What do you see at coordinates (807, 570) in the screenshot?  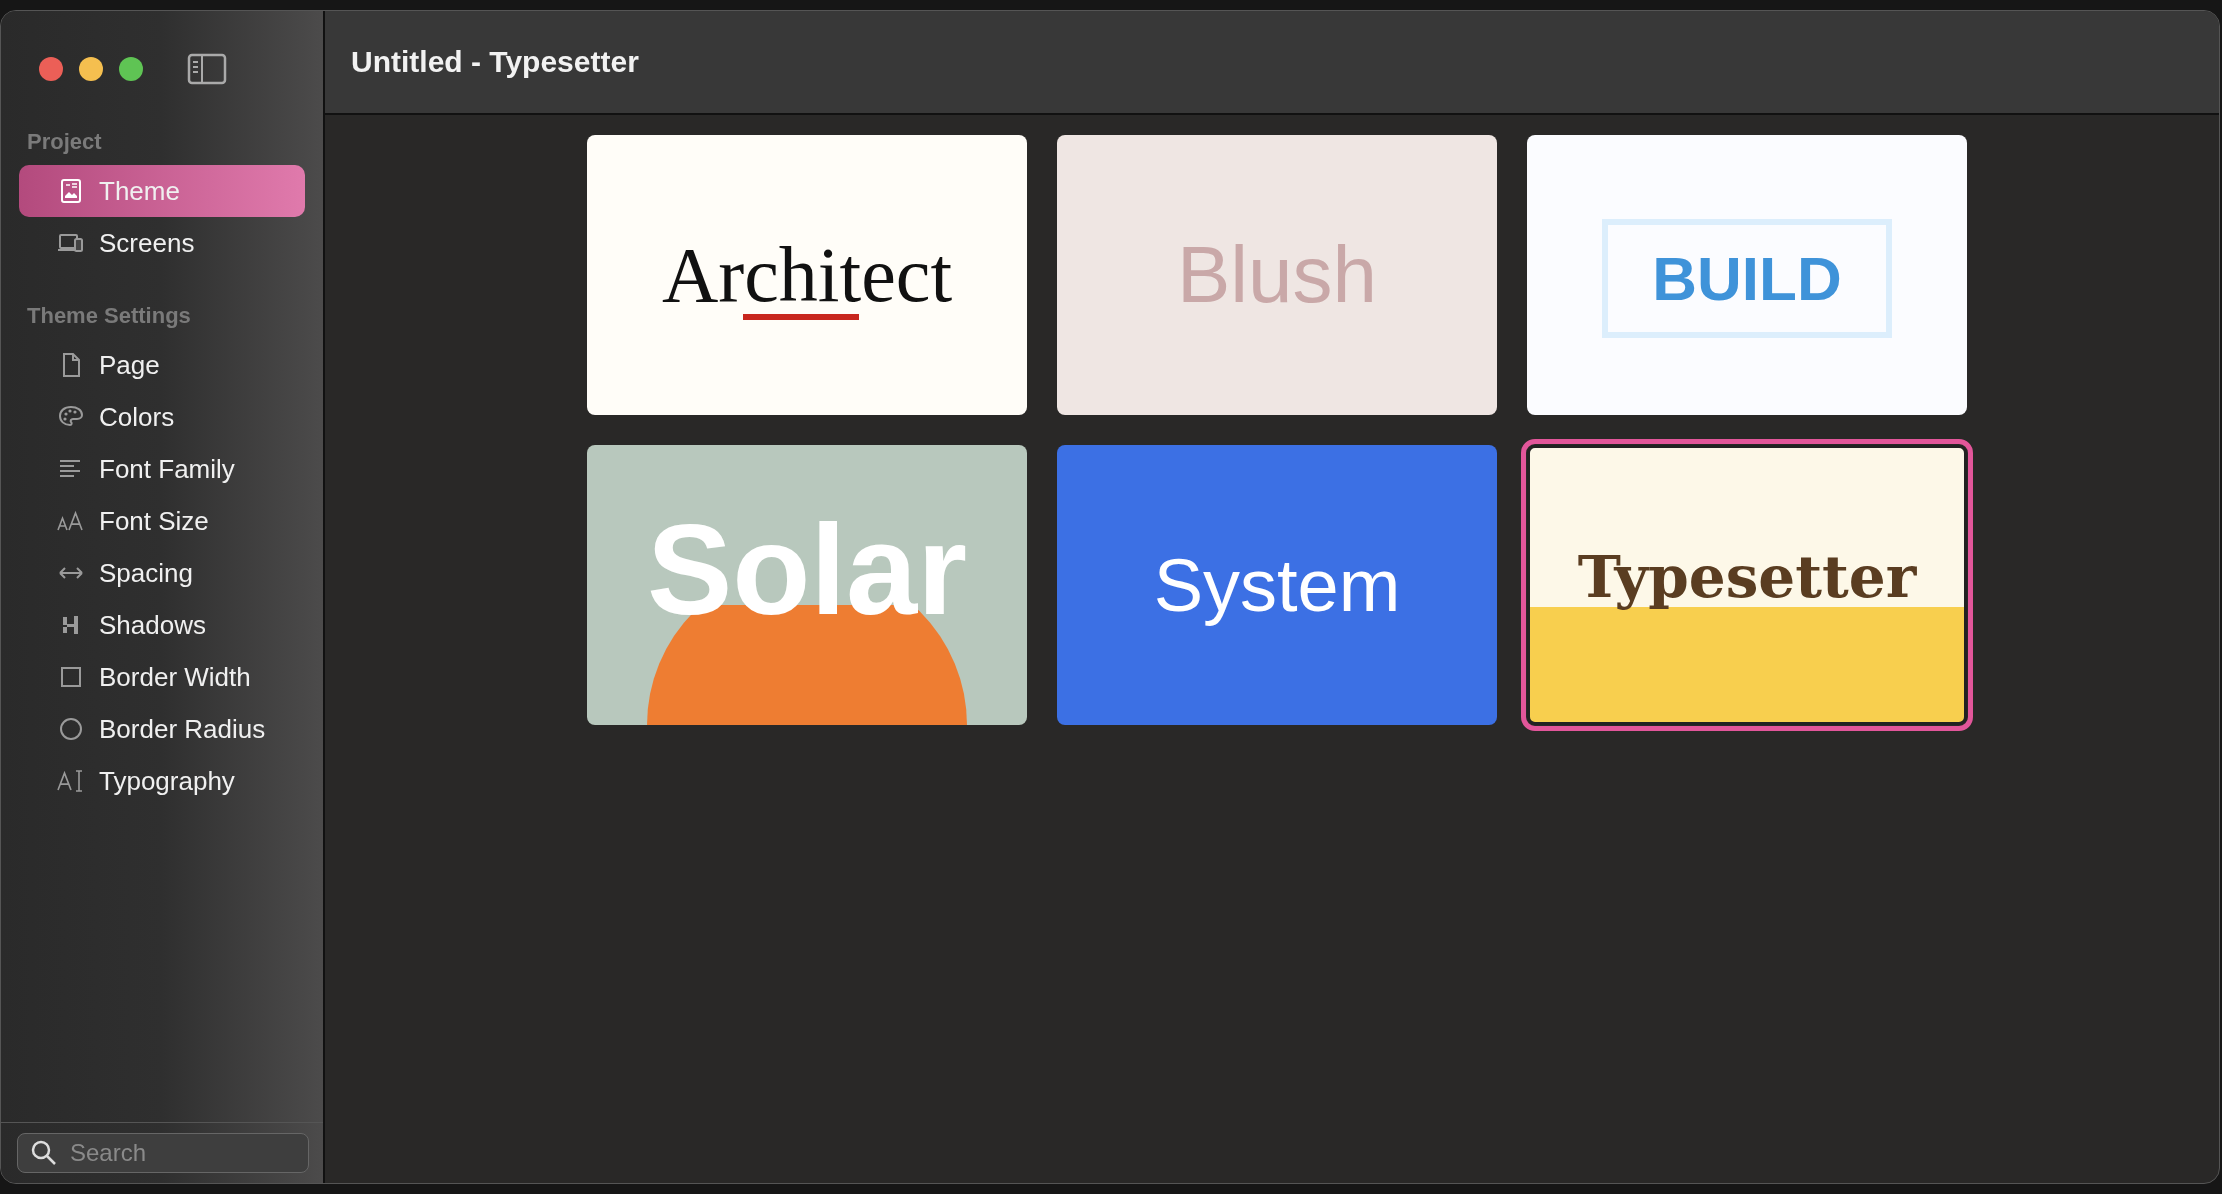 I see `theme-name: Solar` at bounding box center [807, 570].